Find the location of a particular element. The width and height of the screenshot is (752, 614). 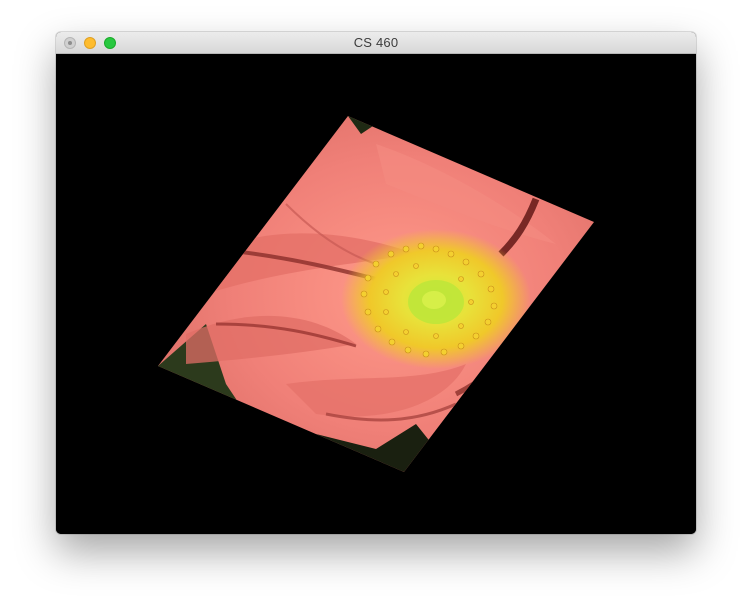

window-title: CS 460 is located at coordinates (376, 42).